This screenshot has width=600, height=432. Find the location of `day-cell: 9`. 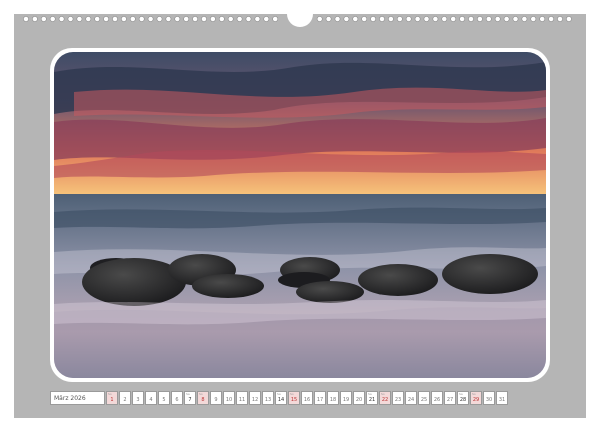

day-cell: 9 is located at coordinates (216, 398).